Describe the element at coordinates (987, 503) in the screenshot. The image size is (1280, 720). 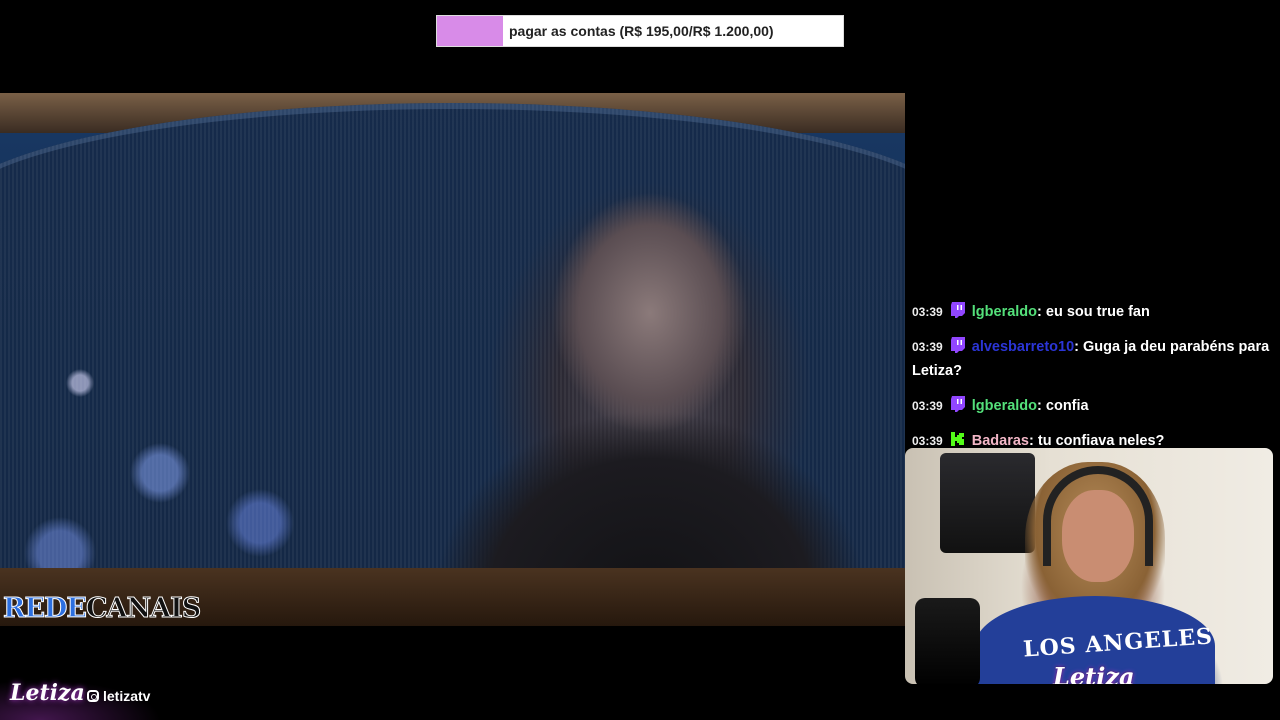
I see `webcam-chair` at that location.